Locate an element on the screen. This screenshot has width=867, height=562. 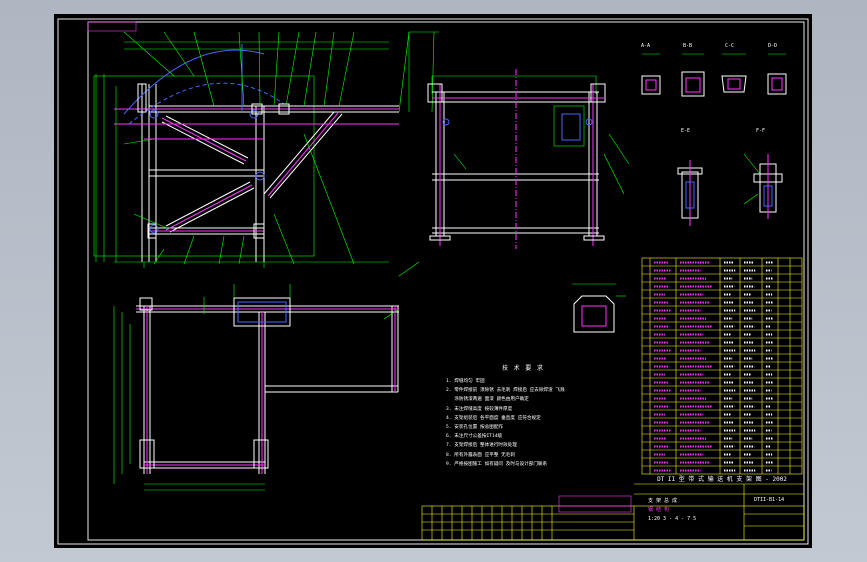
note-line: 2. 零件焊接前 须除锈 去毛刺 焊接后 应去除焊渣 飞溅 is located at coordinates (505, 391).